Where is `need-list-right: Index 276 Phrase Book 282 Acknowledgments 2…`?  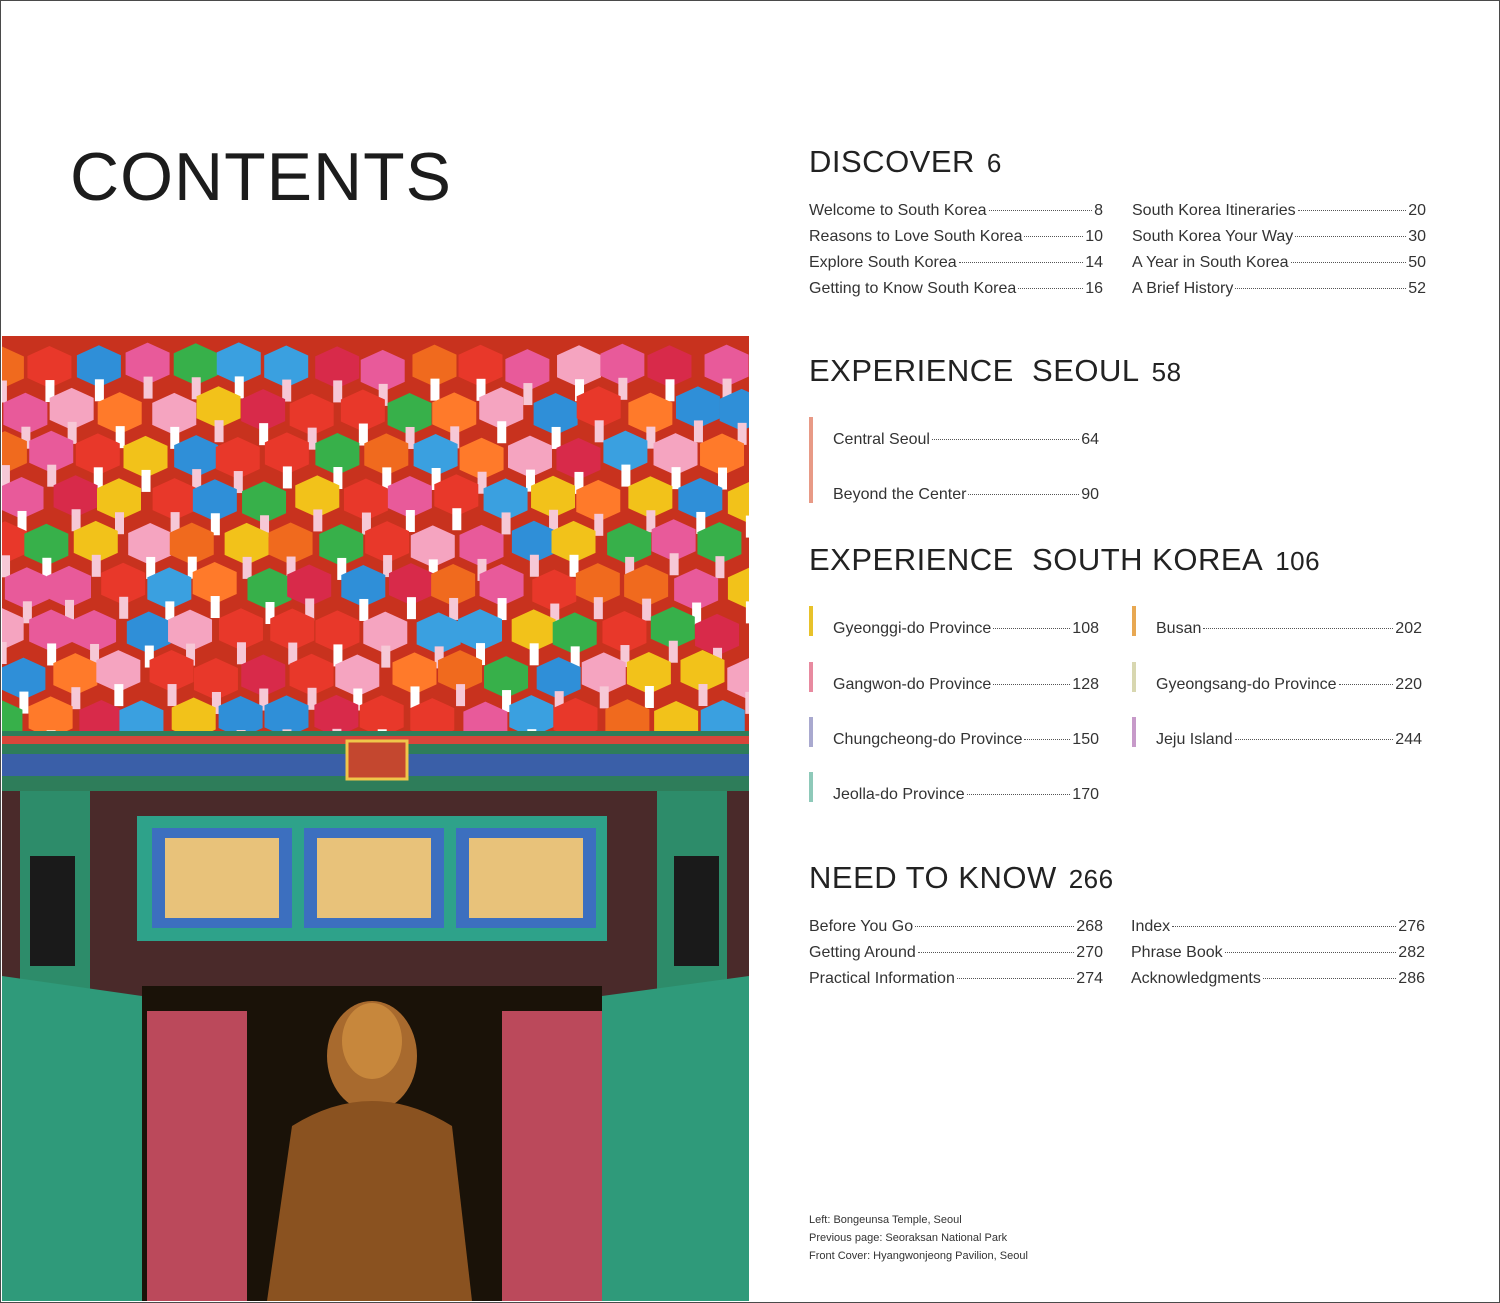 need-list-right: Index 276 Phrase Book 282 Acknowledgments 2… is located at coordinates (1278, 958).